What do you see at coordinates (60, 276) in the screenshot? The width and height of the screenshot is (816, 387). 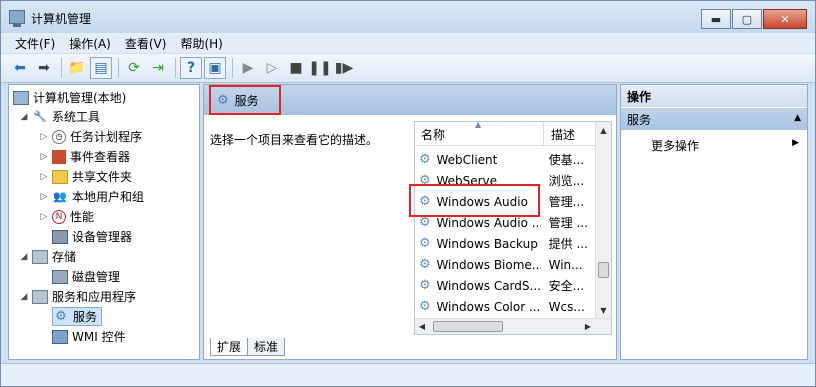 I see `disk-icon` at bounding box center [60, 276].